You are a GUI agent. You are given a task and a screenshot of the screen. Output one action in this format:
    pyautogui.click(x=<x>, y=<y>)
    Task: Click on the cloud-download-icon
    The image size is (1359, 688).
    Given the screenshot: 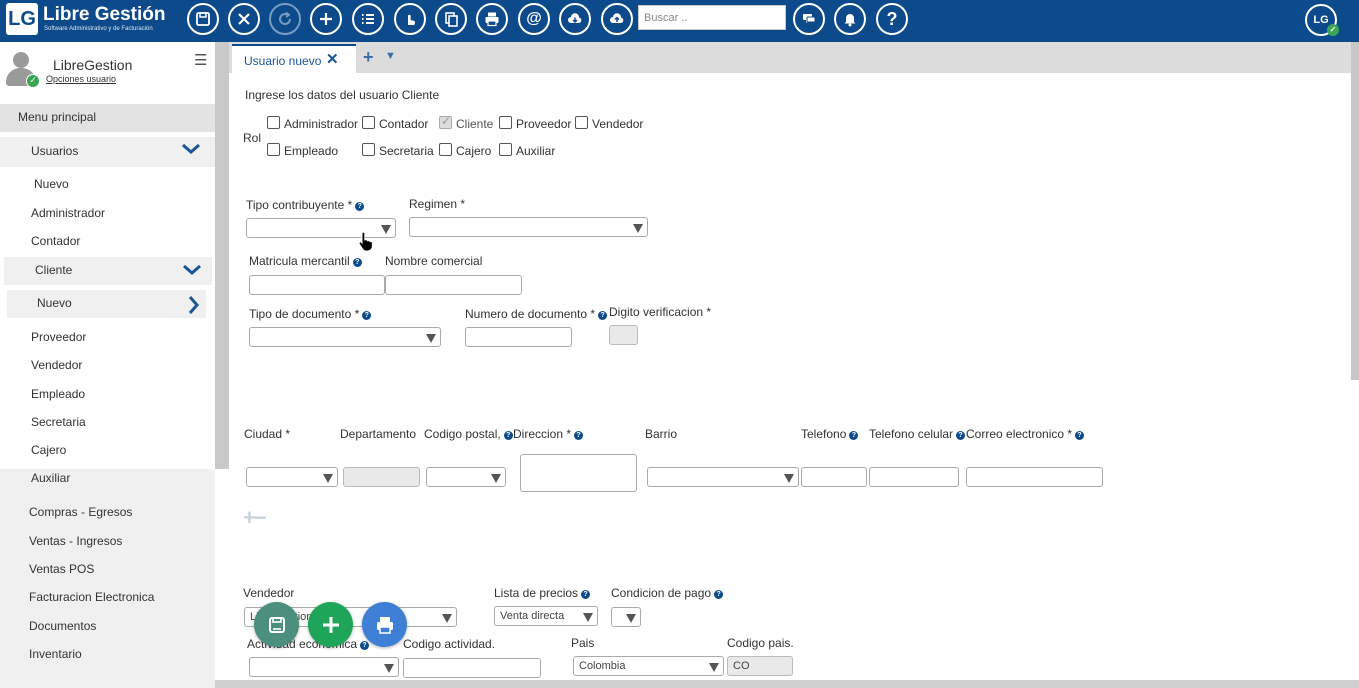 What is the action you would take?
    pyautogui.click(x=575, y=19)
    